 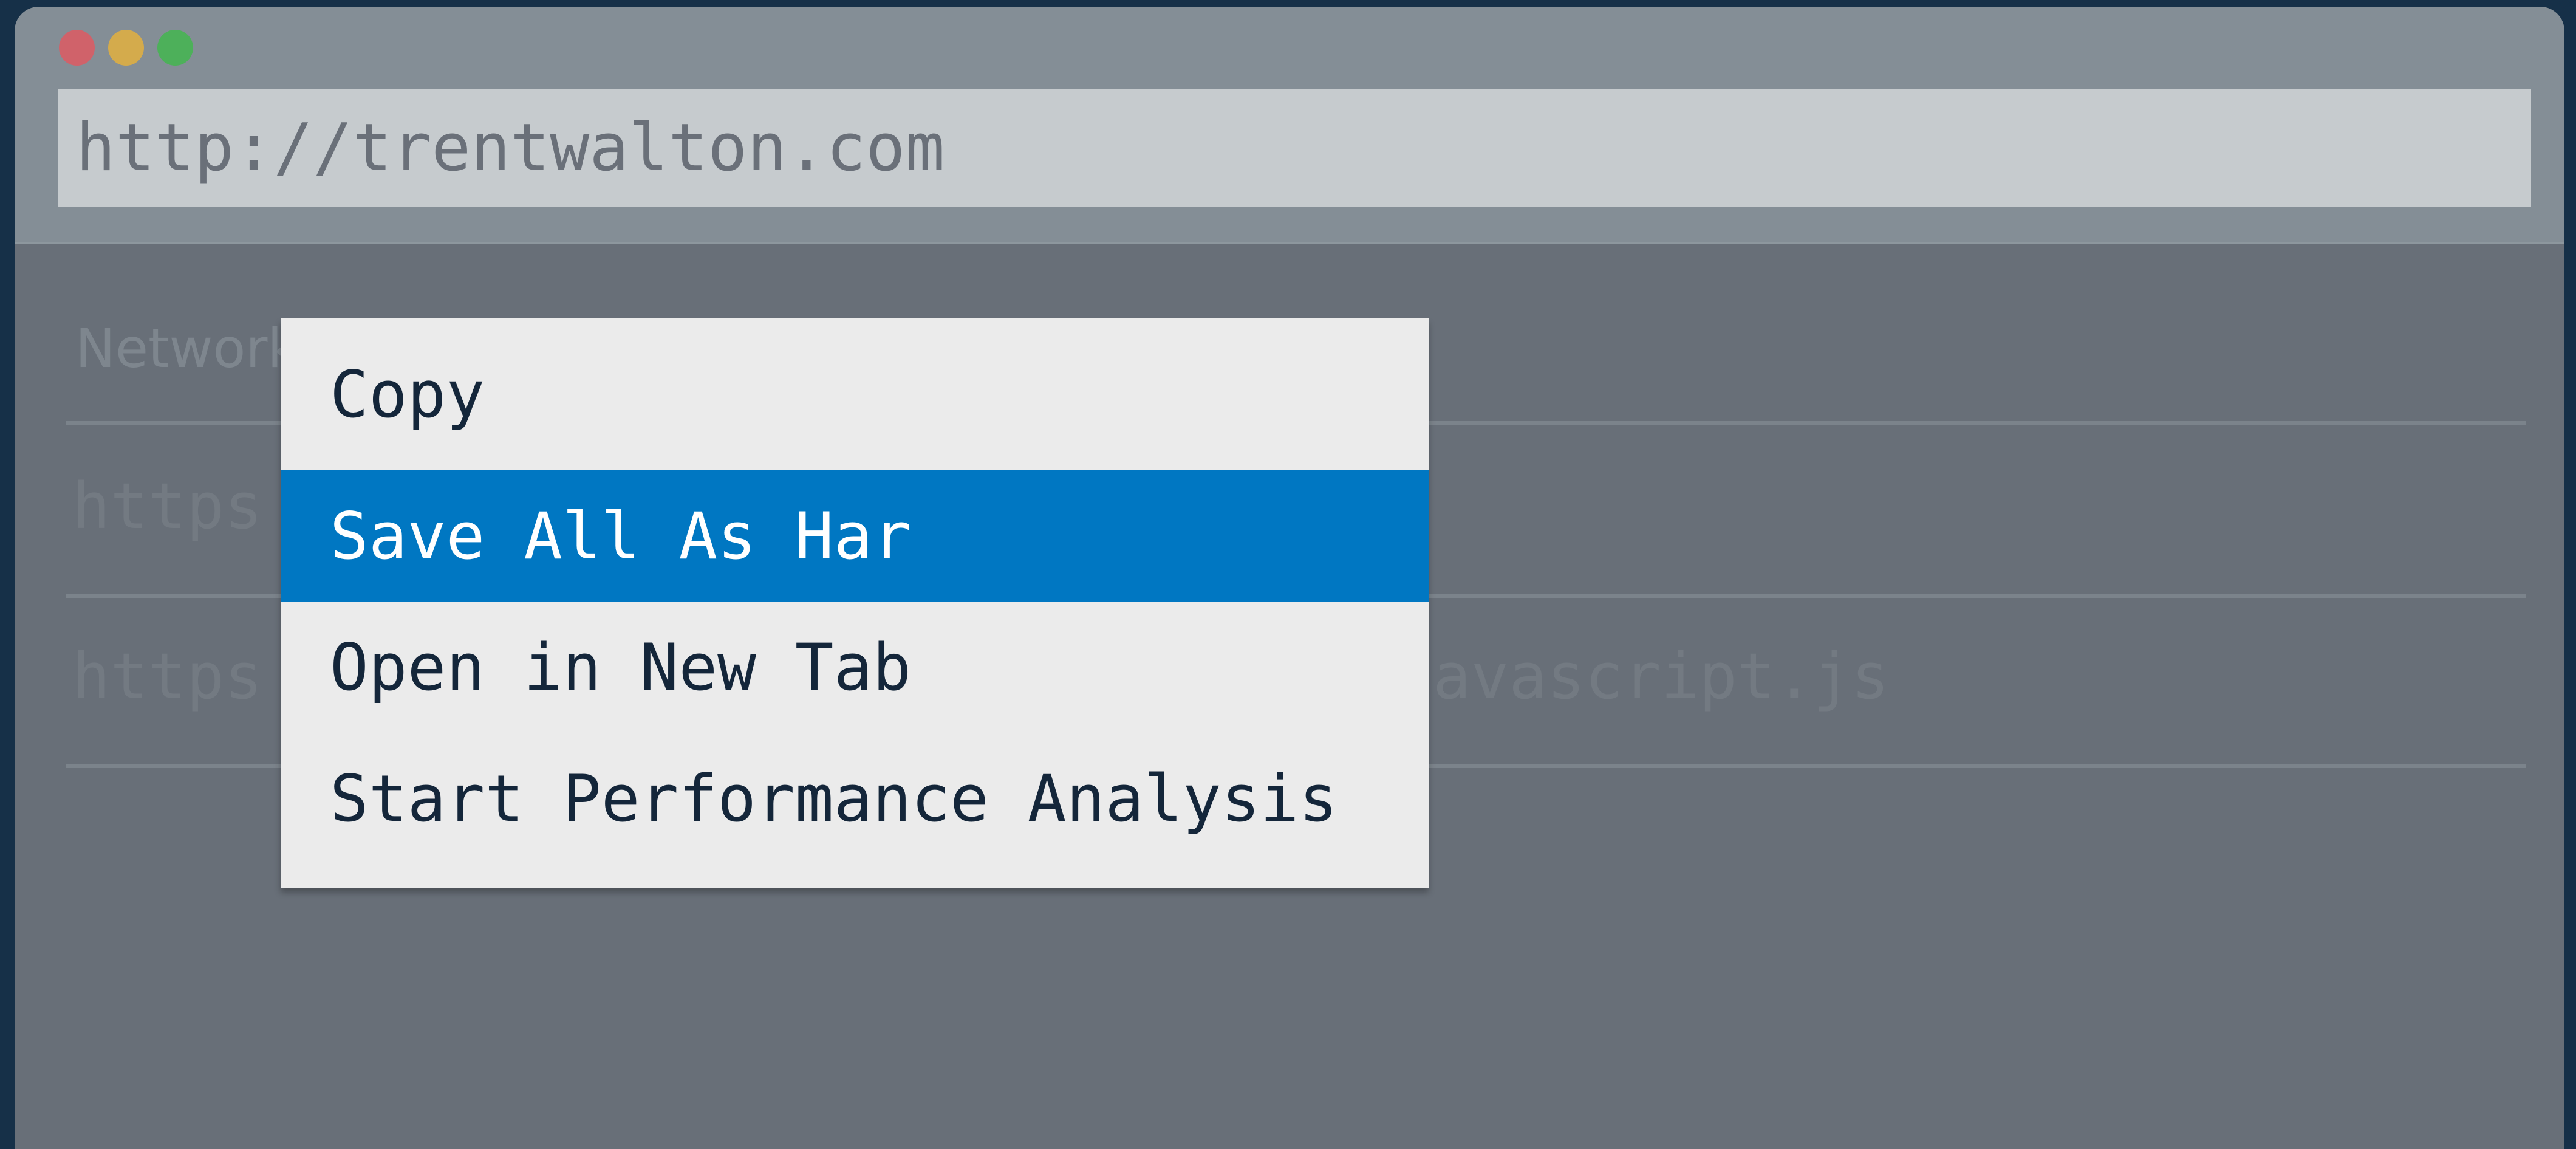 I want to click on menu-item-label: Start Performance Analysis, so click(x=834, y=799).